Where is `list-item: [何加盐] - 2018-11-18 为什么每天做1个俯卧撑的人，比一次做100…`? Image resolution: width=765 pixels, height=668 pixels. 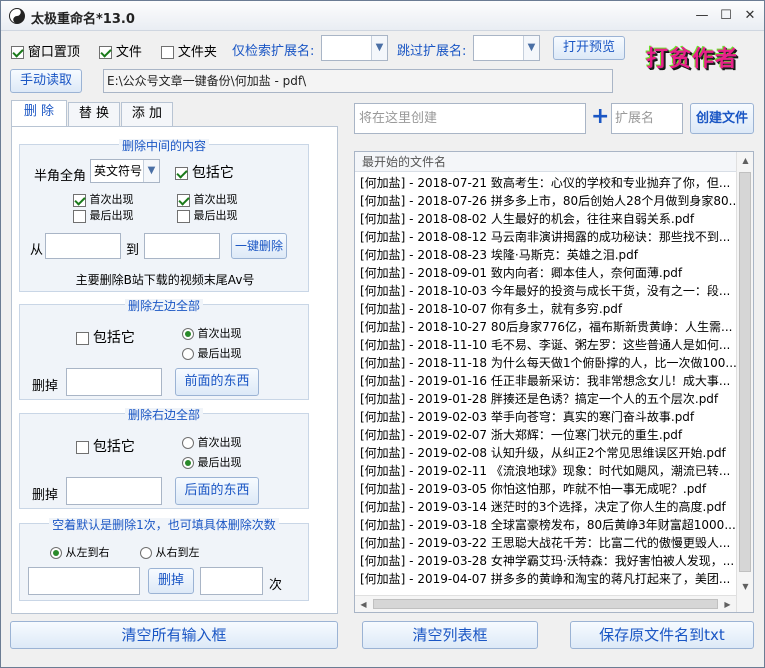
list-item: [何加盐] - 2018-11-18 为什么每天做1个俯卧撑的人，比一次做100… is located at coordinates (545, 363).